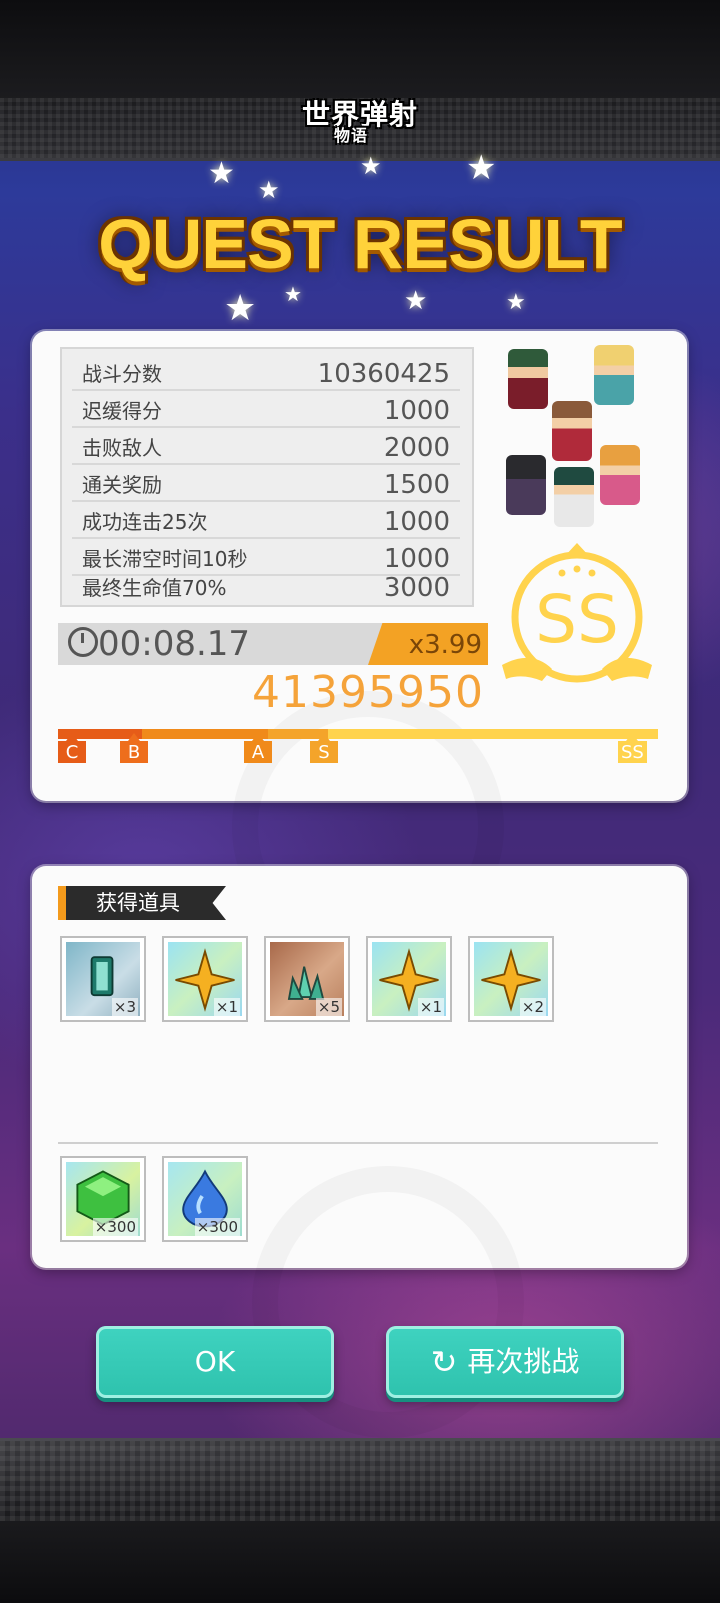 The height and width of the screenshot is (1603, 720). I want to click on retry-icon: ↻, so click(444, 1362).